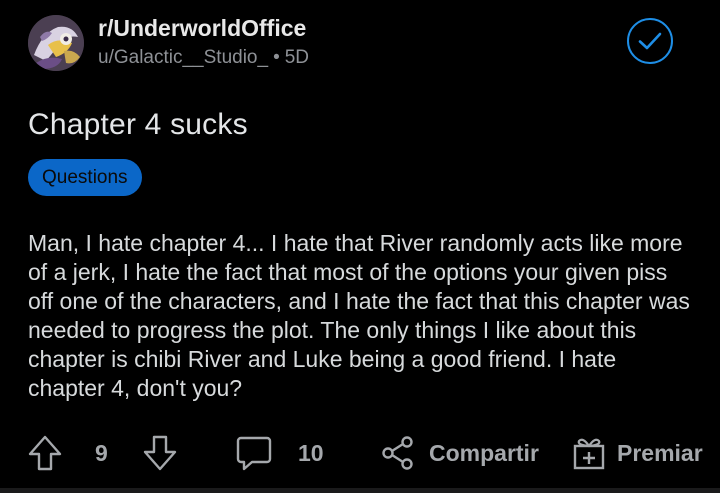  What do you see at coordinates (484, 452) in the screenshot?
I see `share-label: Compartir` at bounding box center [484, 452].